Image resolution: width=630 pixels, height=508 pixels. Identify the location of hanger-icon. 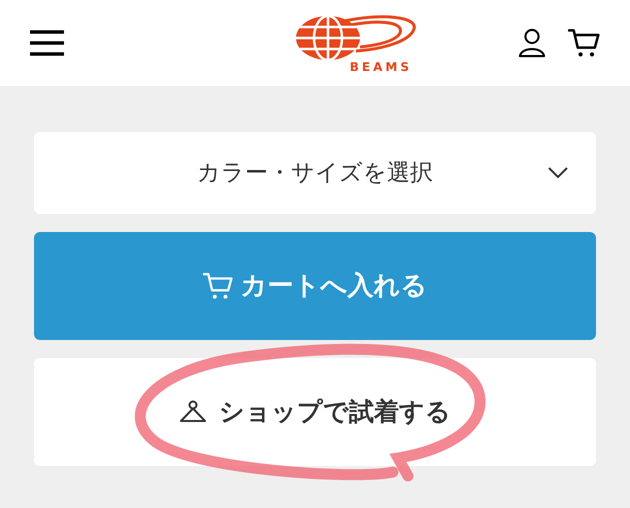
(193, 412).